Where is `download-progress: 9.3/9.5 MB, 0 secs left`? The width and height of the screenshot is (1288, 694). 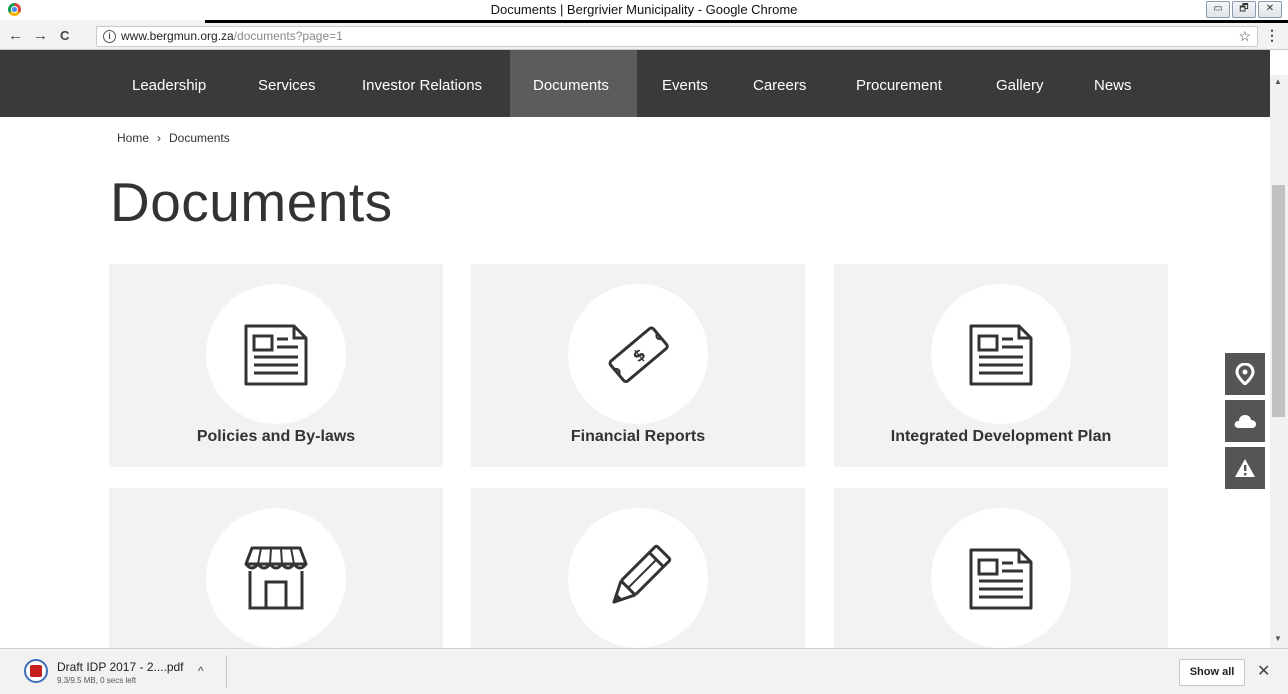
download-progress: 9.3/9.5 MB, 0 secs left is located at coordinates (97, 680).